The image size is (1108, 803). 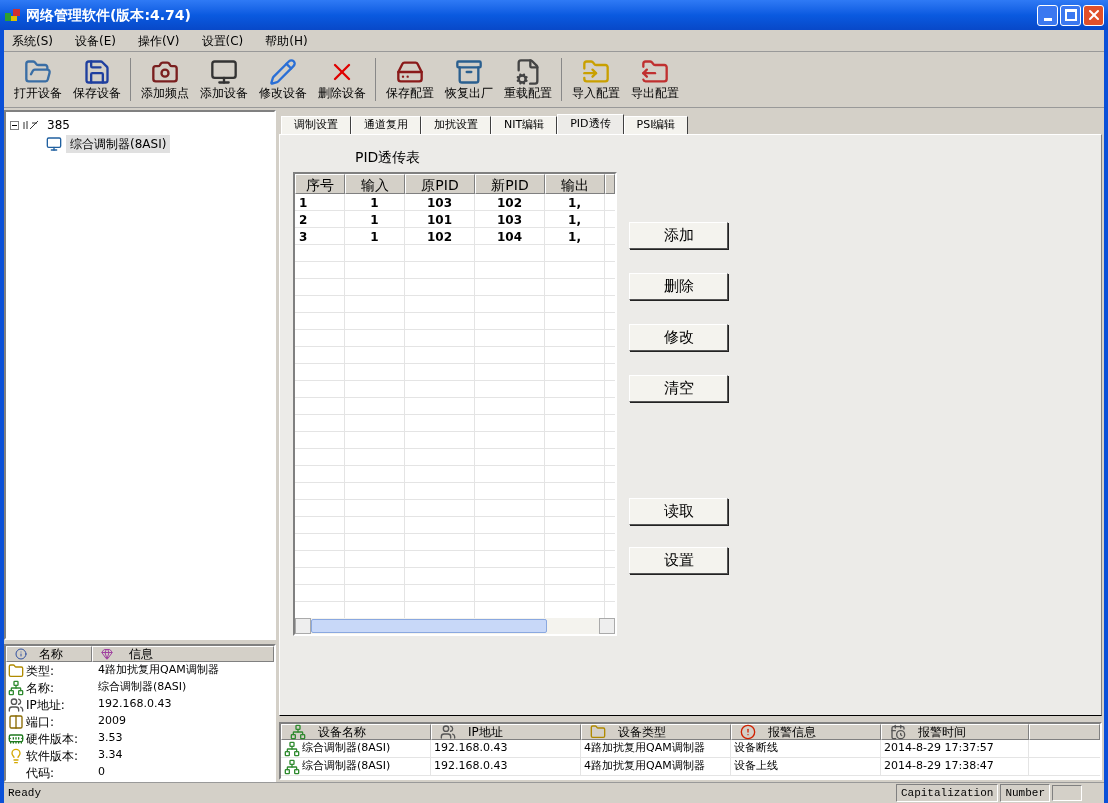 What do you see at coordinates (222, 40) in the screenshot?
I see `menu-item: 设置(C)` at bounding box center [222, 40].